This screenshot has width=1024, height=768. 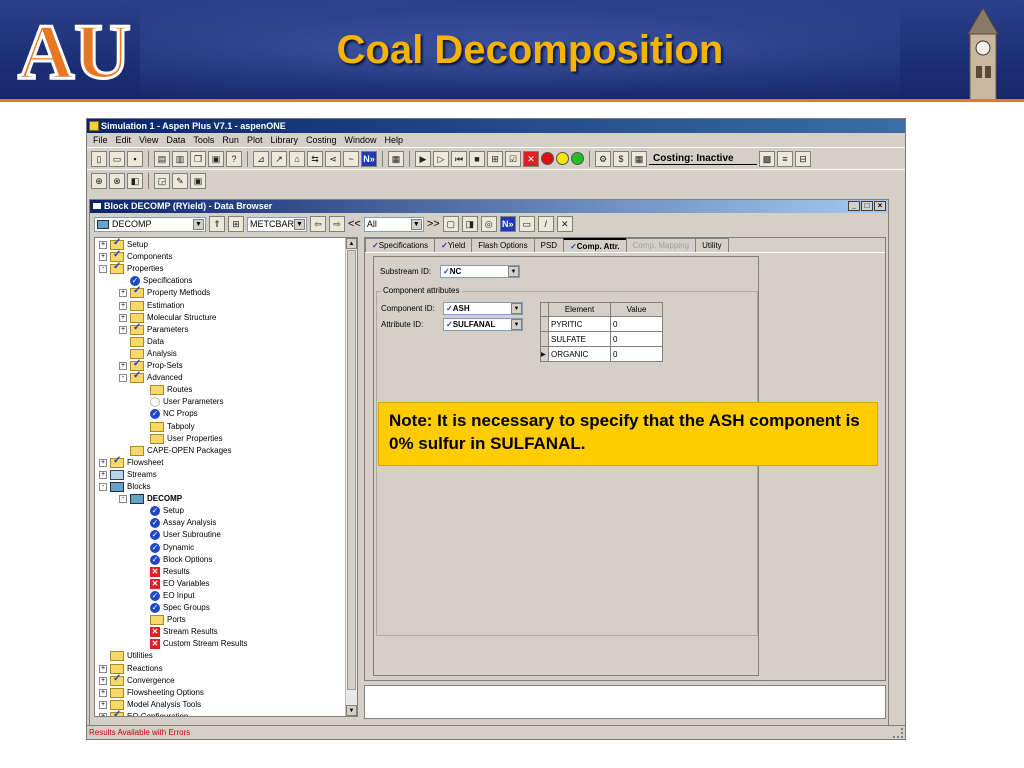 I want to click on reconnect-icon: ⋖, so click(x=333, y=158).